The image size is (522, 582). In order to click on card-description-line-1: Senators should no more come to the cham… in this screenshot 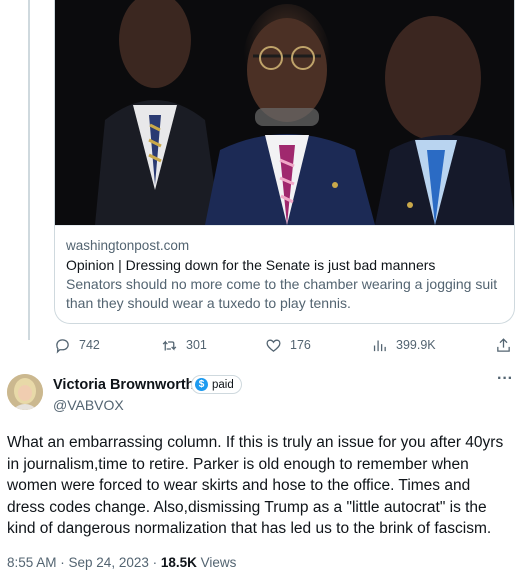, I will do `click(282, 284)`.